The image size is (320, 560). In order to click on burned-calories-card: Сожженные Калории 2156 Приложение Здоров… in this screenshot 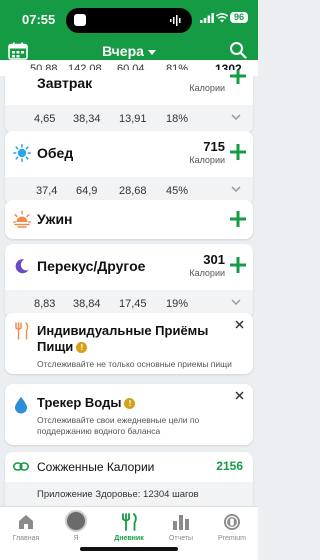, I will do `click(129, 479)`.